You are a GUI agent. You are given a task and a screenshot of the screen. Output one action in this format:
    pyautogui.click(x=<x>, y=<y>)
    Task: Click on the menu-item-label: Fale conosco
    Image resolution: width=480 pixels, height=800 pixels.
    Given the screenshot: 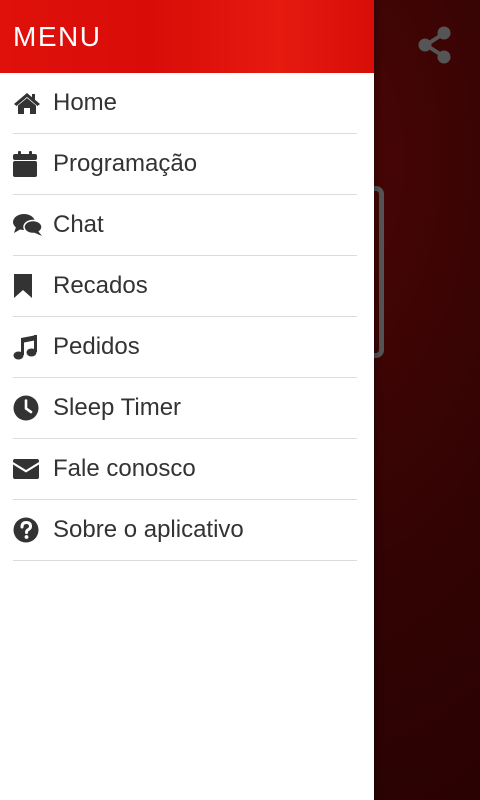 What is the action you would take?
    pyautogui.click(x=124, y=468)
    